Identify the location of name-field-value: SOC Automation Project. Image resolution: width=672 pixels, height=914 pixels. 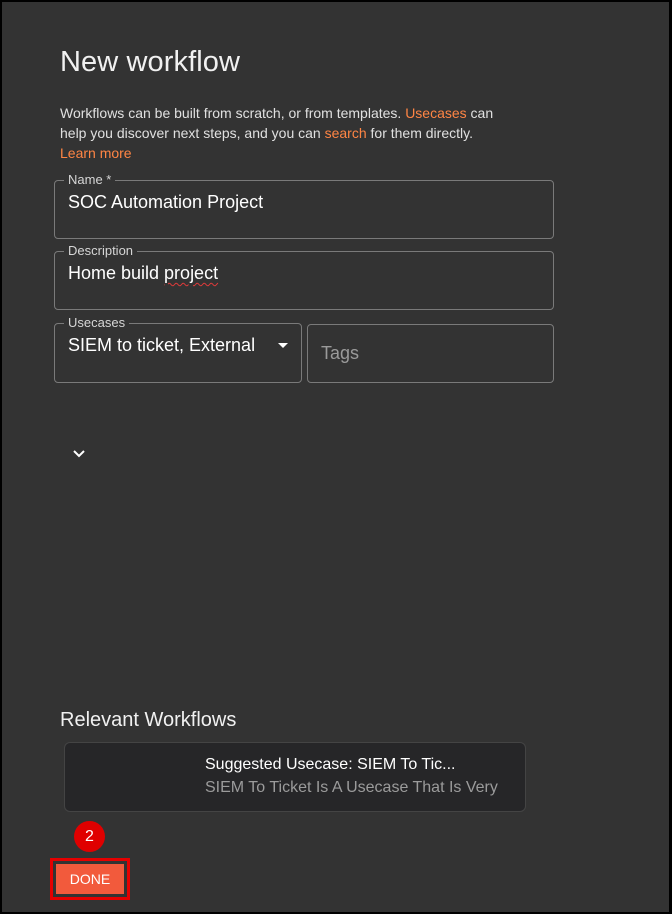
(304, 202).